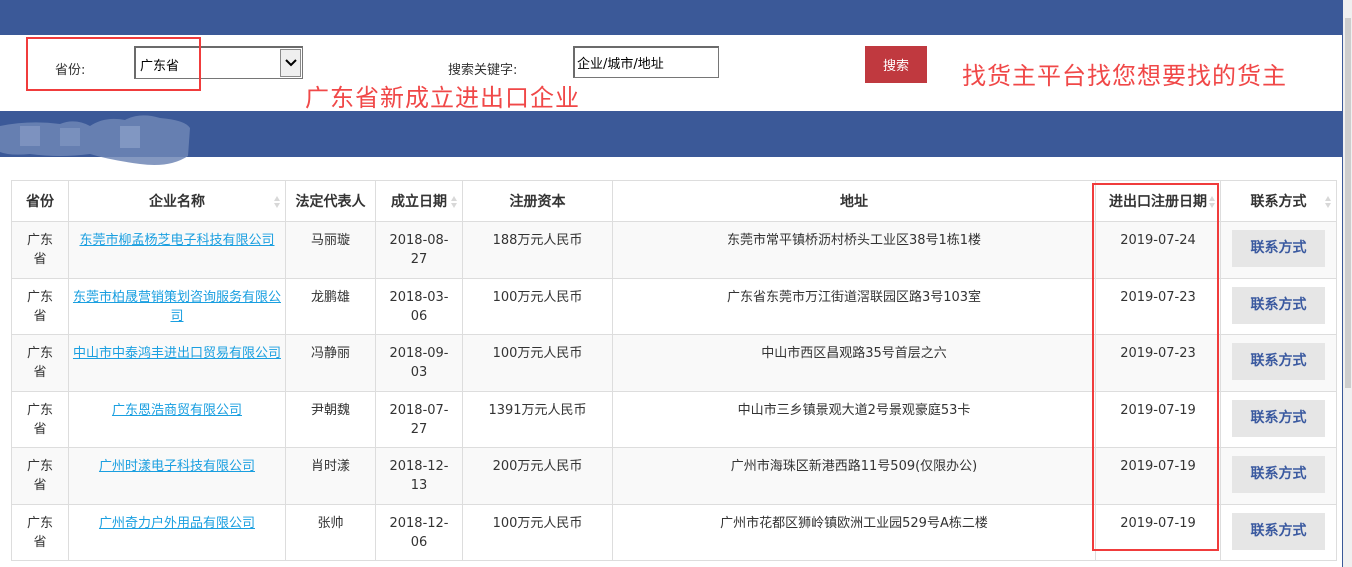 This screenshot has width=1352, height=567. I want to click on cell-address: 广州市海珠区新港西路11号509(仅限办公), so click(854, 476).